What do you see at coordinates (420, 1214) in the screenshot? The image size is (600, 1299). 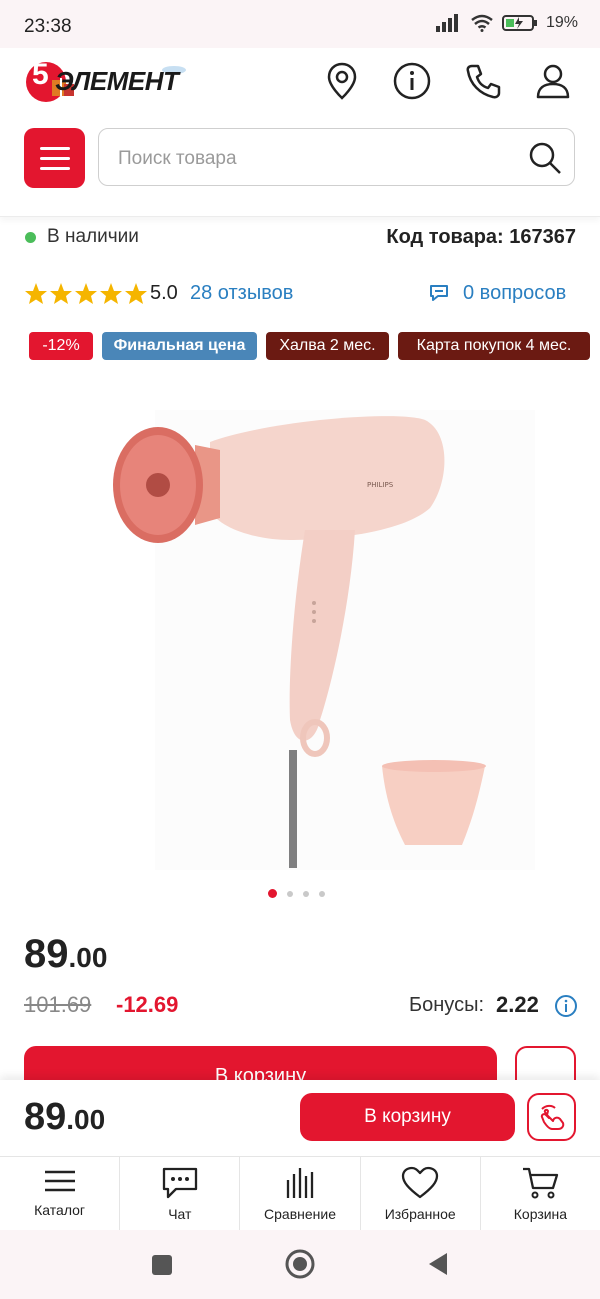 I see `nav-label: Избранное` at bounding box center [420, 1214].